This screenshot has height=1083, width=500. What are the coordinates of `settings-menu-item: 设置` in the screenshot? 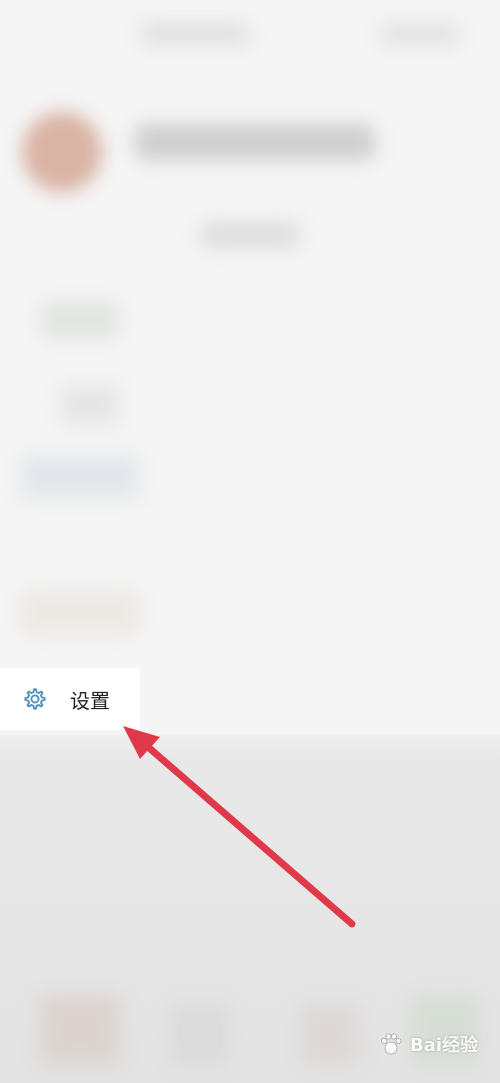 It's located at (70, 699).